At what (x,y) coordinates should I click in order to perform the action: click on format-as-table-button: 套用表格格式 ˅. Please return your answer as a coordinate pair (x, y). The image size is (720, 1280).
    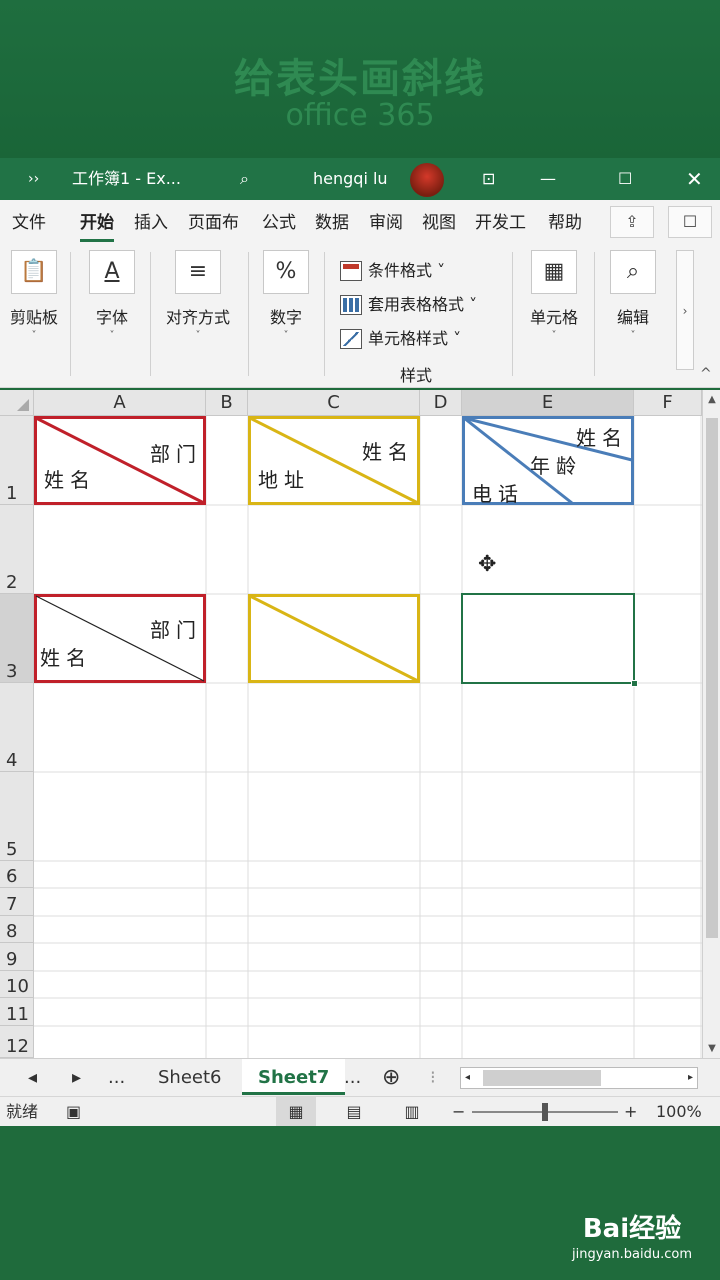
    Looking at the image, I should click on (408, 305).